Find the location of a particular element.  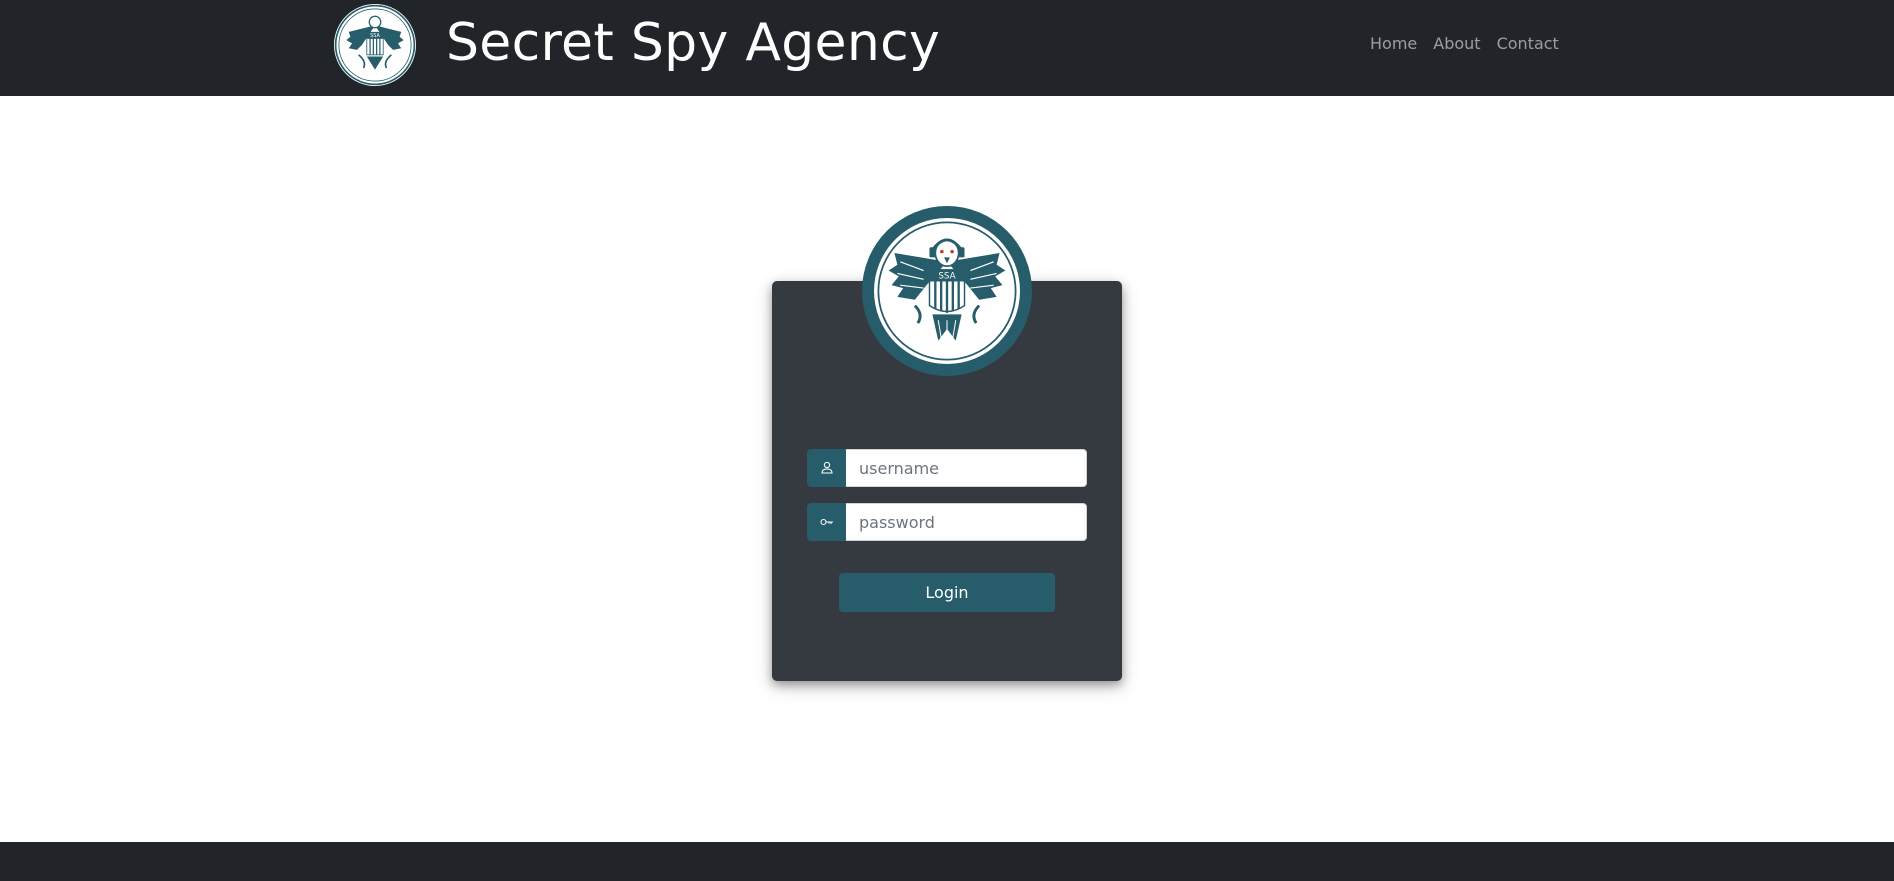

key-icon is located at coordinates (826, 522).